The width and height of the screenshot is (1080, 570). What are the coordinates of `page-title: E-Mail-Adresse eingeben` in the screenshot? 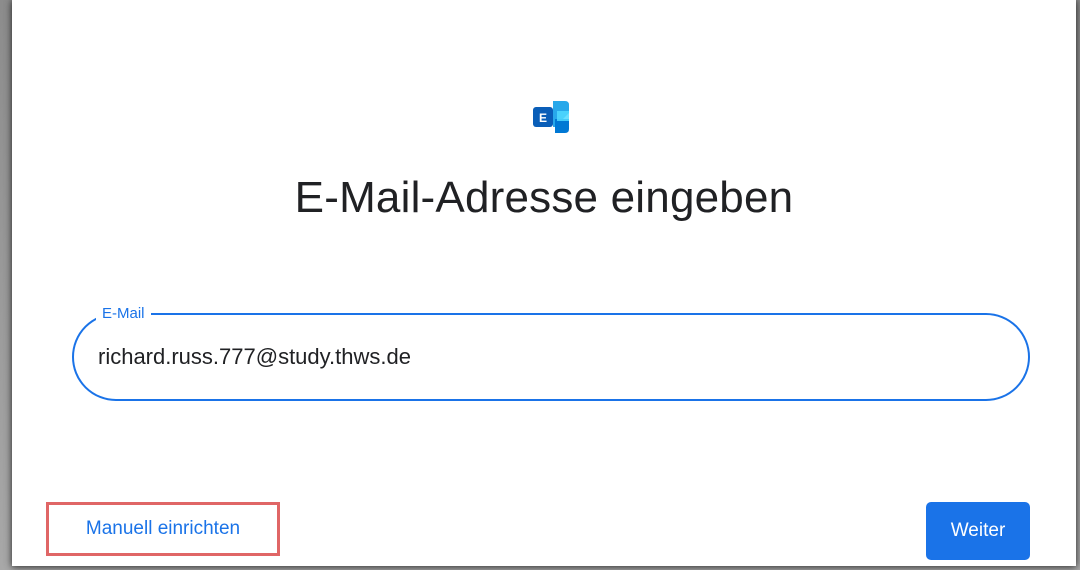 It's located at (544, 197).